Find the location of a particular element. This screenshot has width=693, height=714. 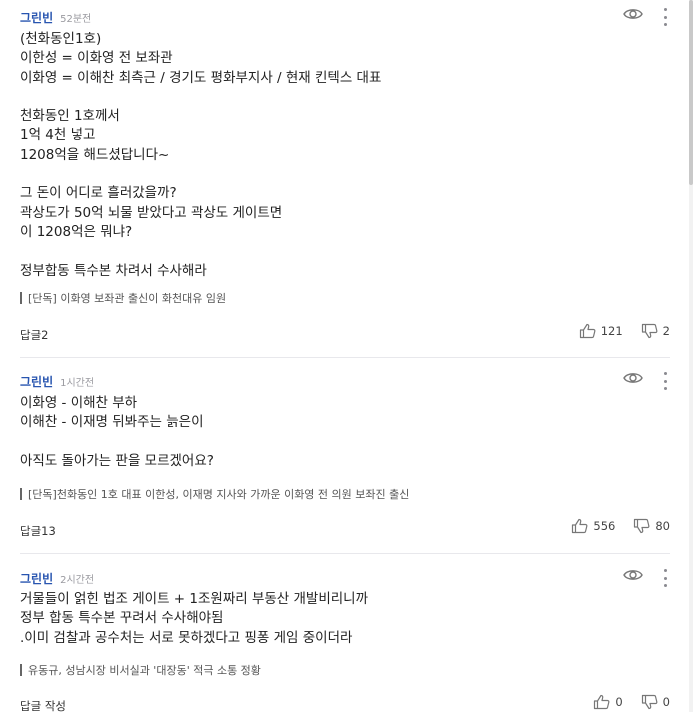

comment-line: 이화영 = 이해찬 최측근 / 경기도 평화부지사 / 현재 킨텍스 대표 is located at coordinates (201, 77).